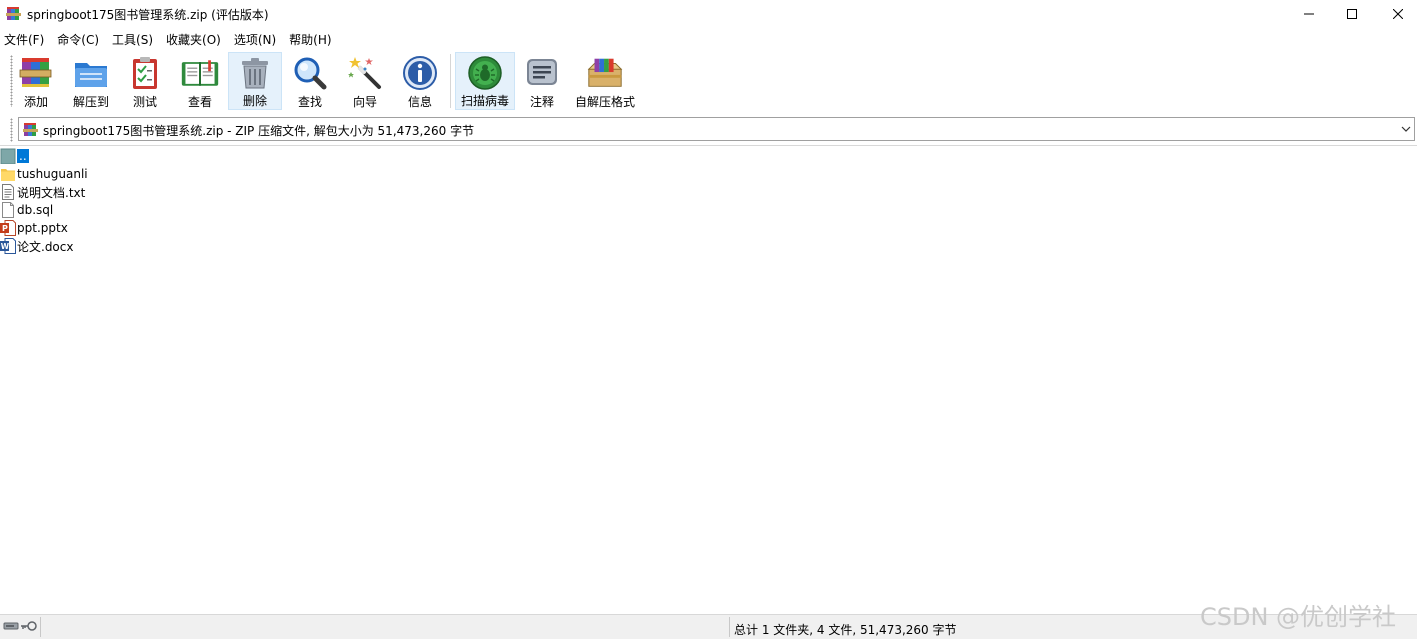  I want to click on find-button: 查找, so click(310, 81).